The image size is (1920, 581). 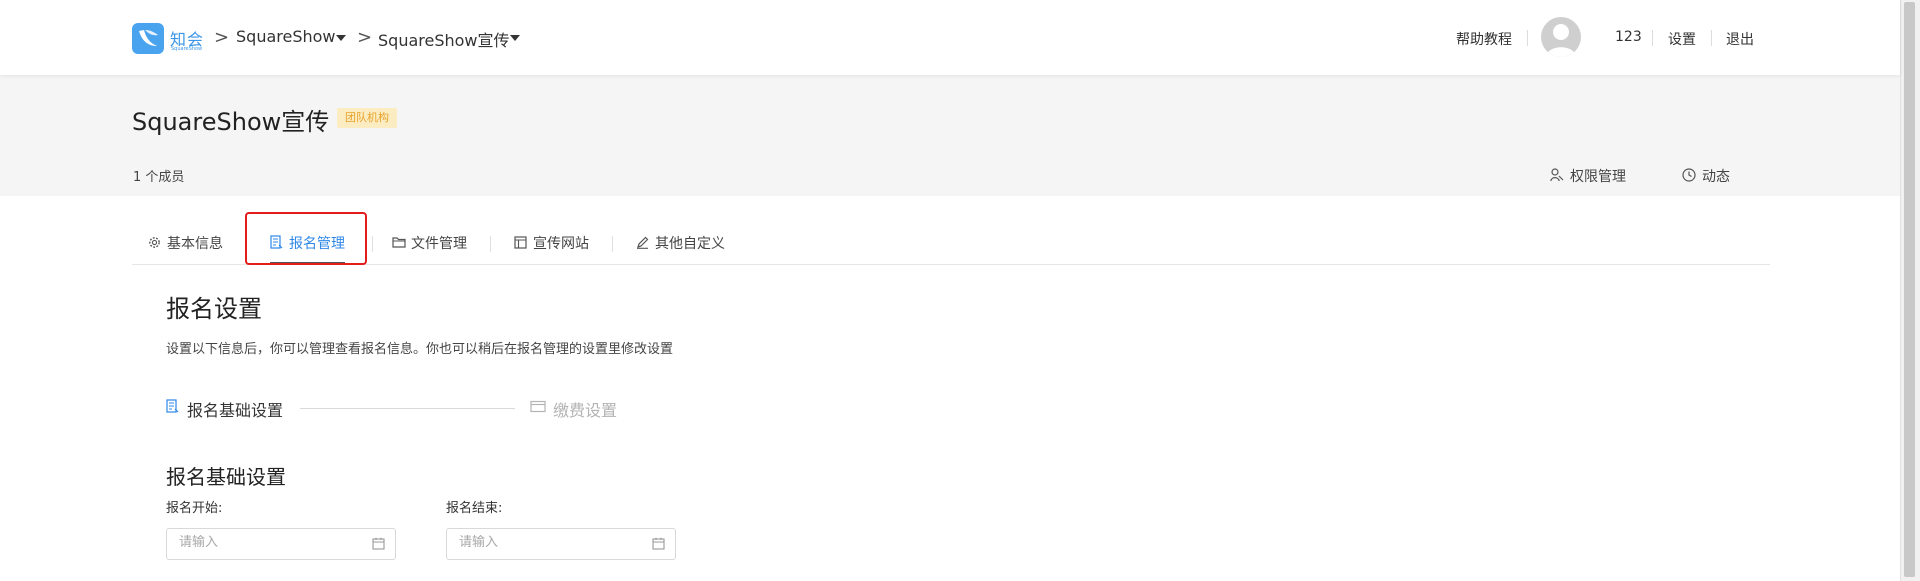 I want to click on edit-icon, so click(x=643, y=242).